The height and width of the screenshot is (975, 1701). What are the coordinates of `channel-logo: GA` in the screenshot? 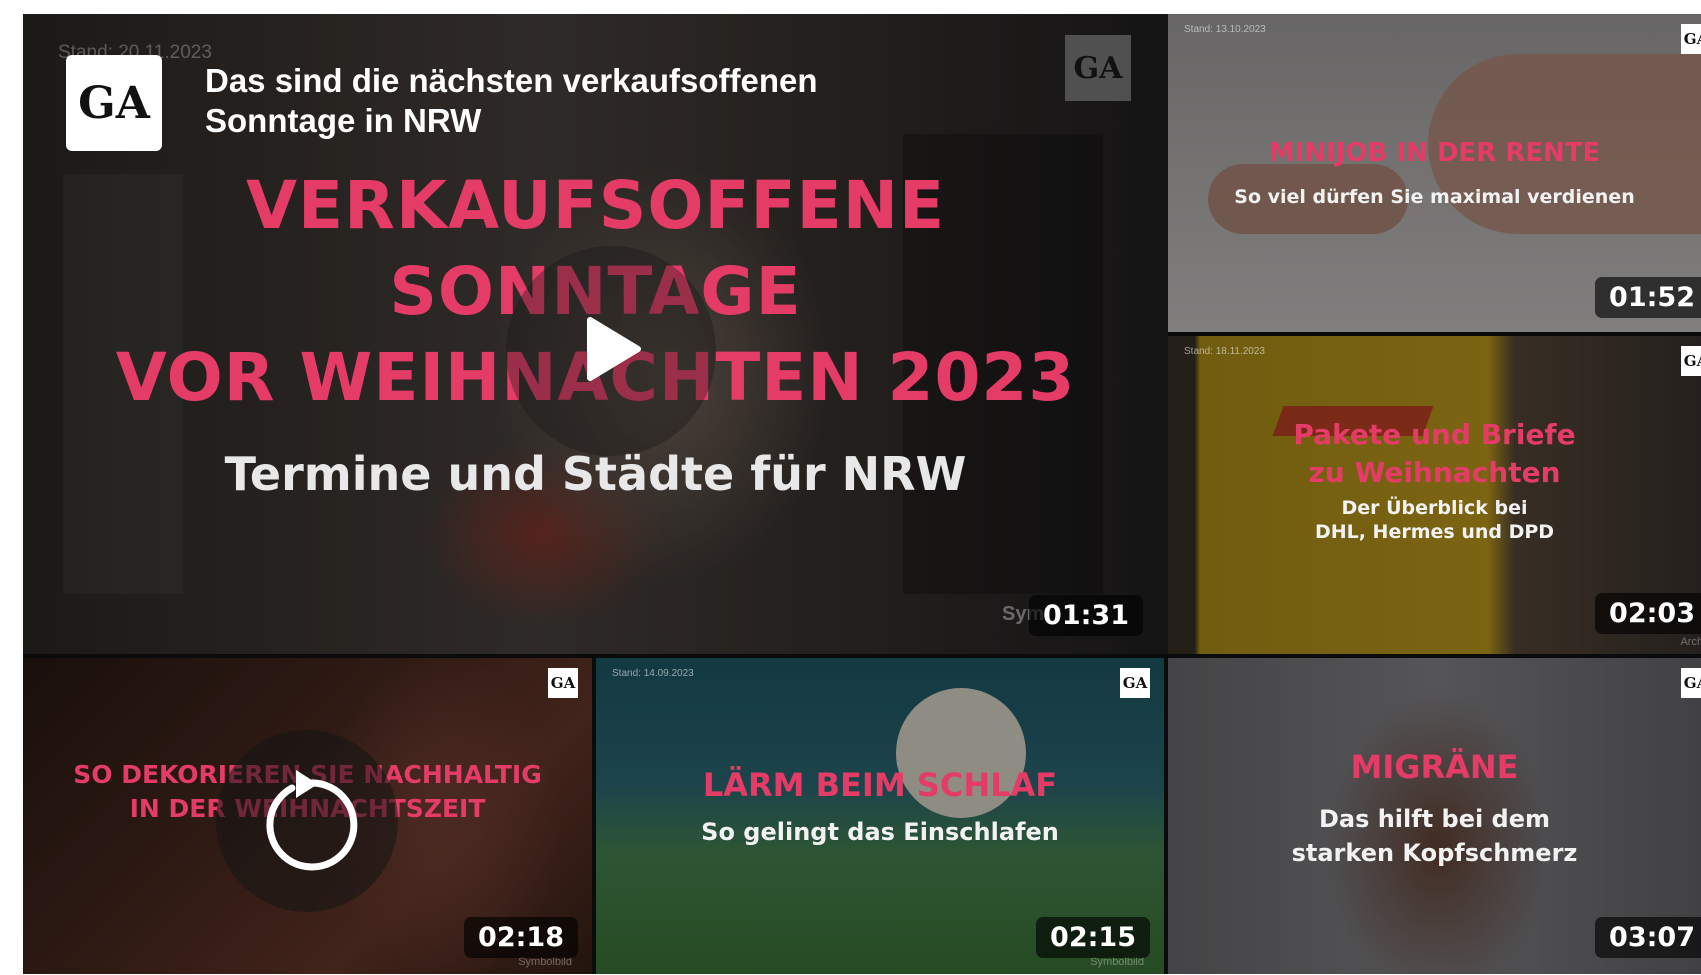 It's located at (114, 103).